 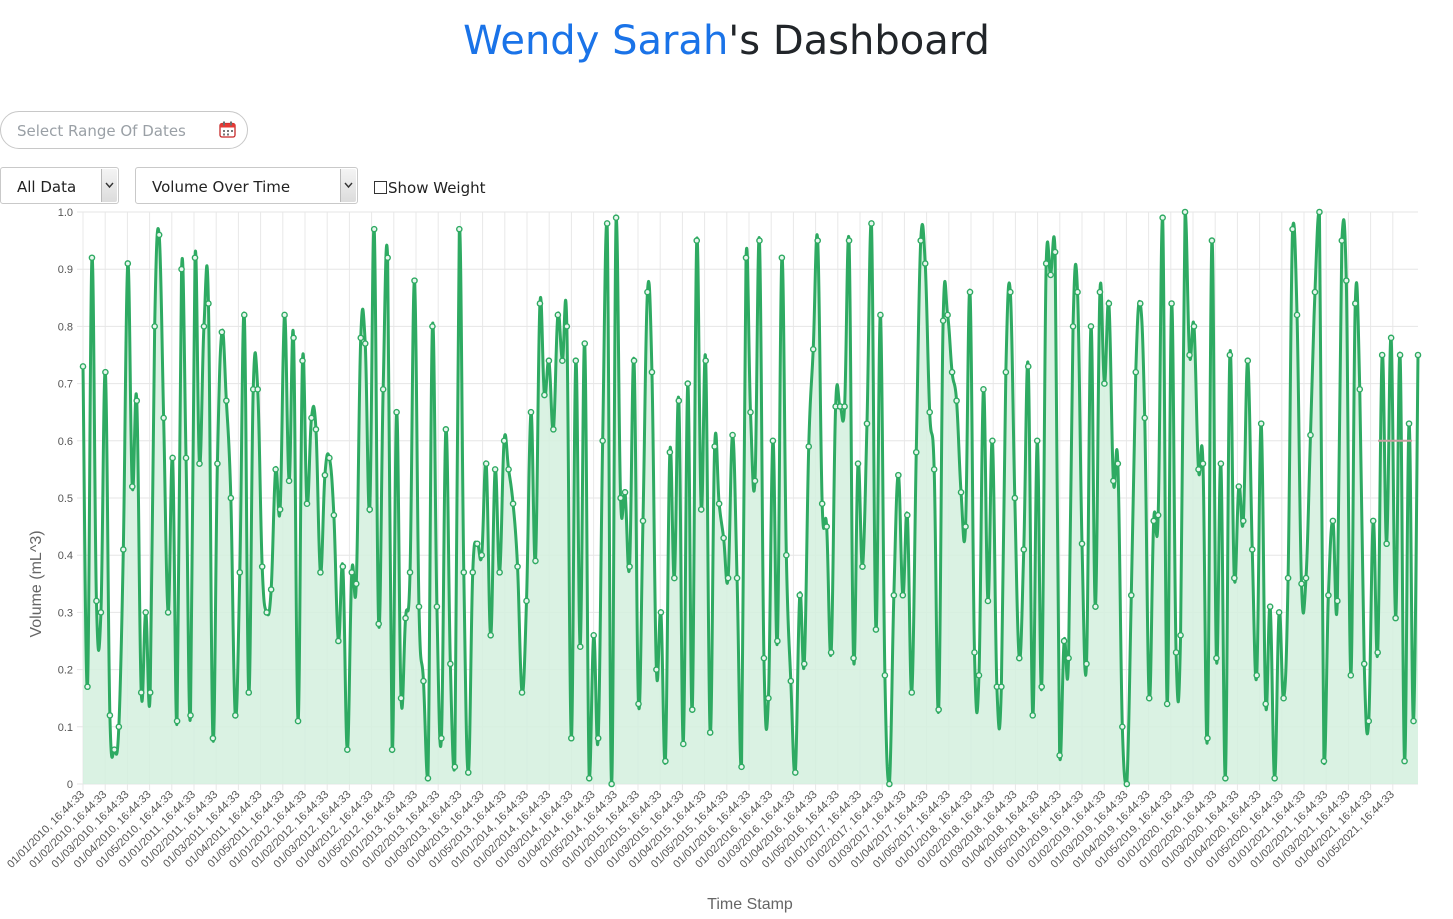 I want to click on show-weight-checkbox, so click(x=380, y=187).